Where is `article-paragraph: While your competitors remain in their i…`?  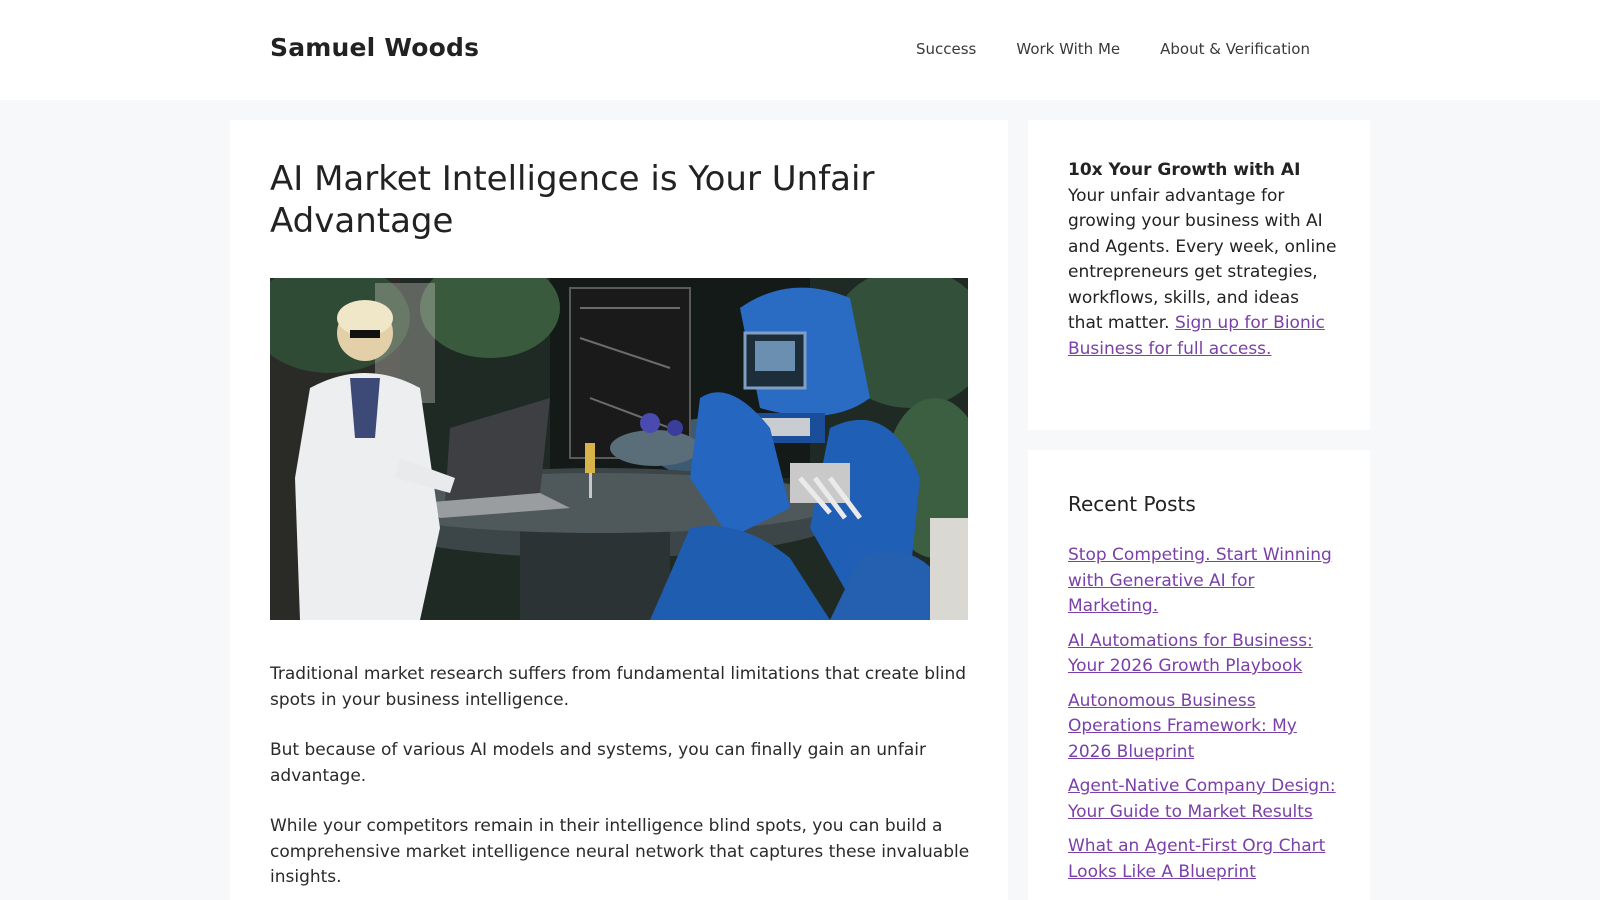
article-paragraph: While your competitors remain in their i… is located at coordinates (620, 851).